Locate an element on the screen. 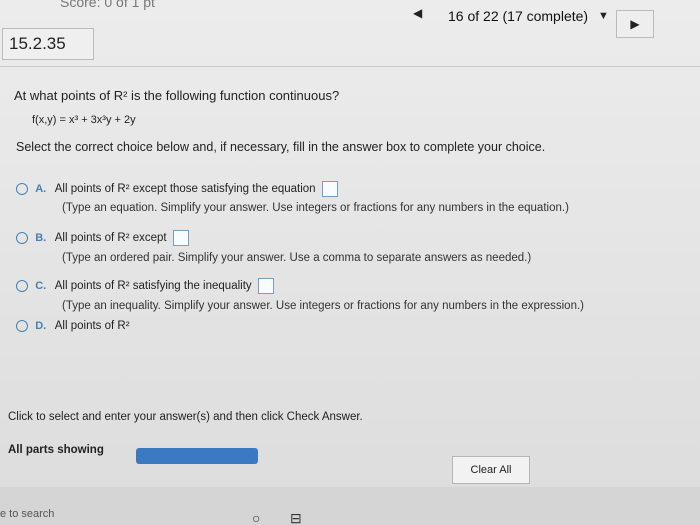 The width and height of the screenshot is (700, 525). answer-box-a is located at coordinates (329, 189).